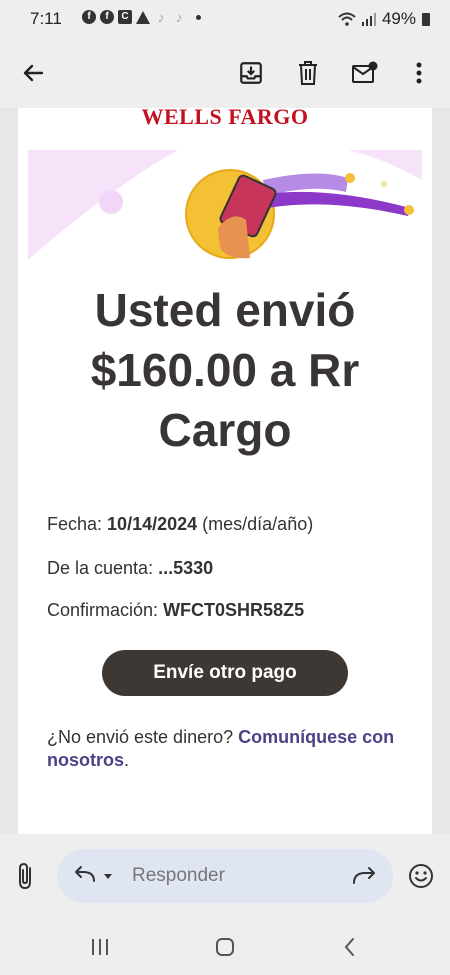 This screenshot has width=450, height=975. I want to click on more-options-button, so click(419, 73).